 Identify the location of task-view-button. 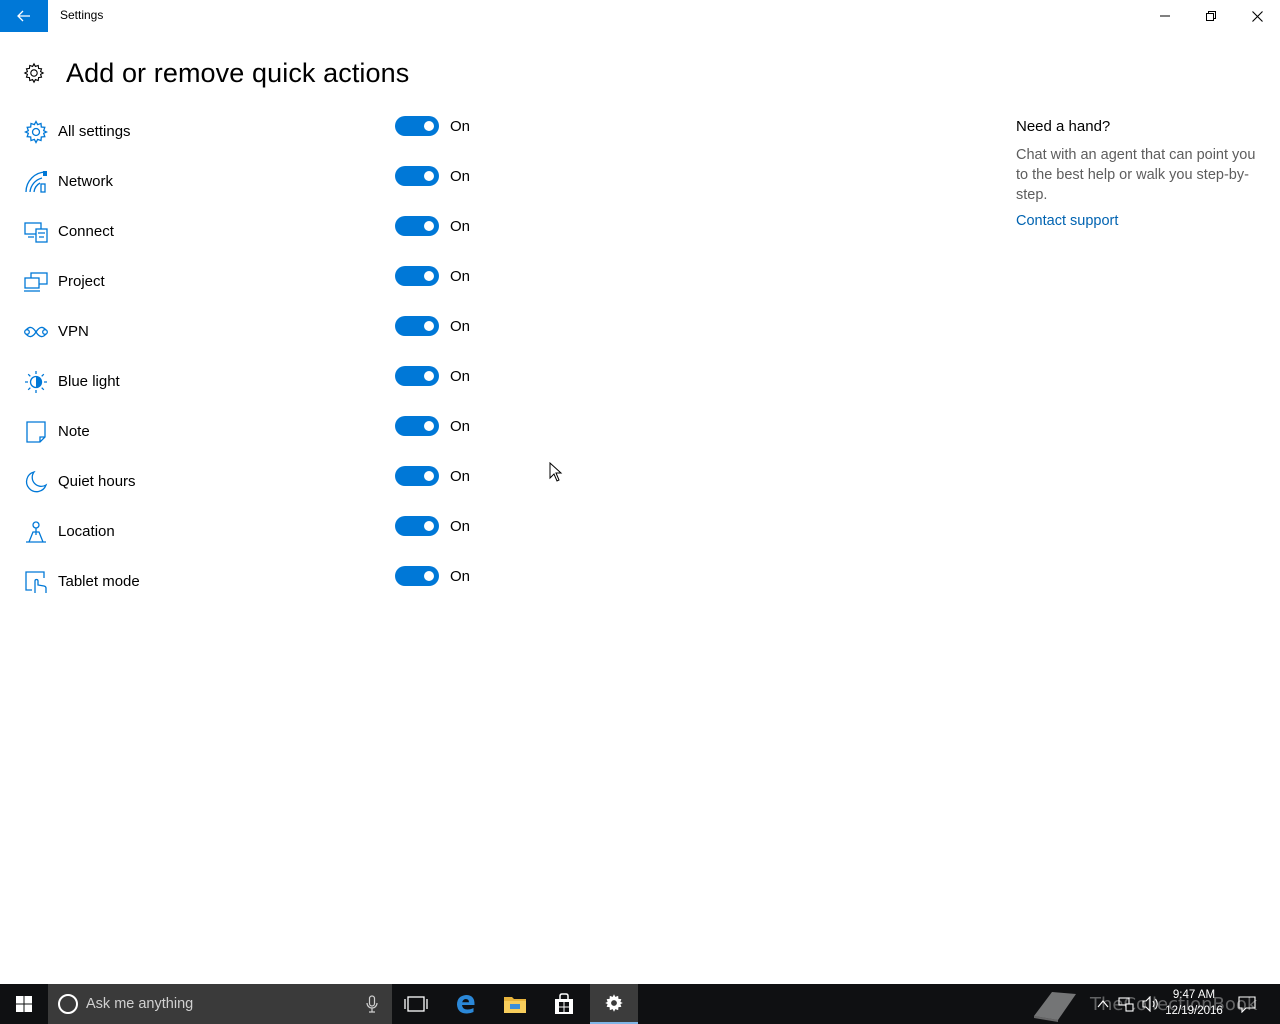
(416, 1004).